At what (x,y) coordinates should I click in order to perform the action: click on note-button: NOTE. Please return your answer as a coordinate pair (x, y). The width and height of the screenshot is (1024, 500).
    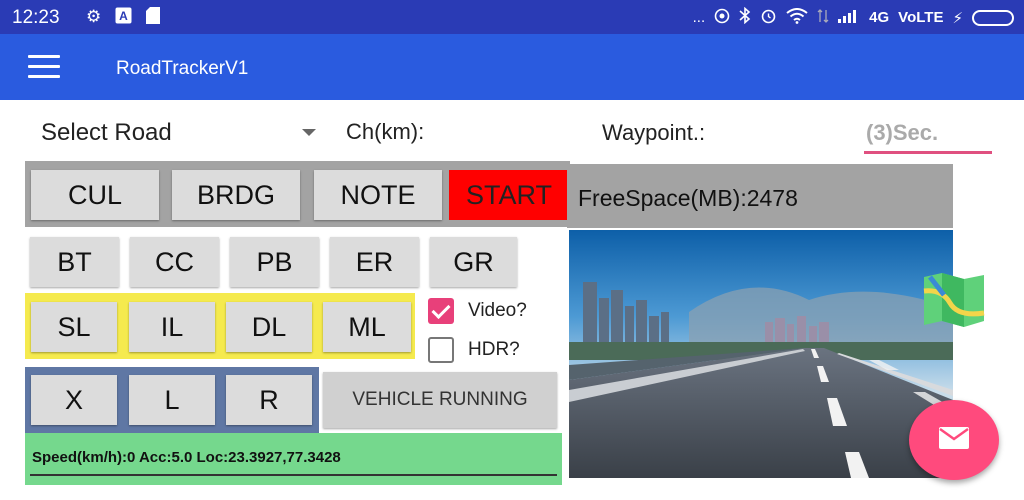
    Looking at the image, I should click on (378, 195).